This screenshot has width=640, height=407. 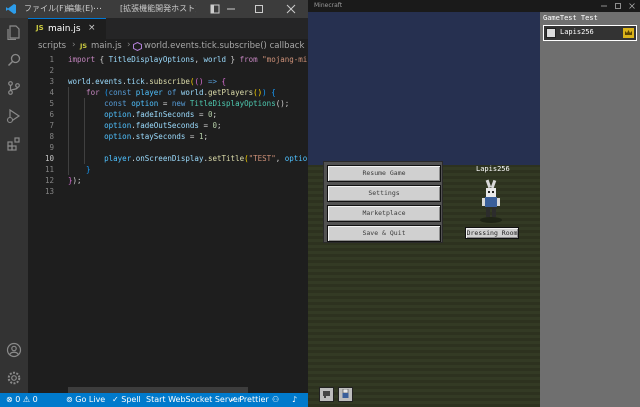 What do you see at coordinates (133, 114) in the screenshot?
I see `code-line: 6 option.fadeInSeconds = 0;` at bounding box center [133, 114].